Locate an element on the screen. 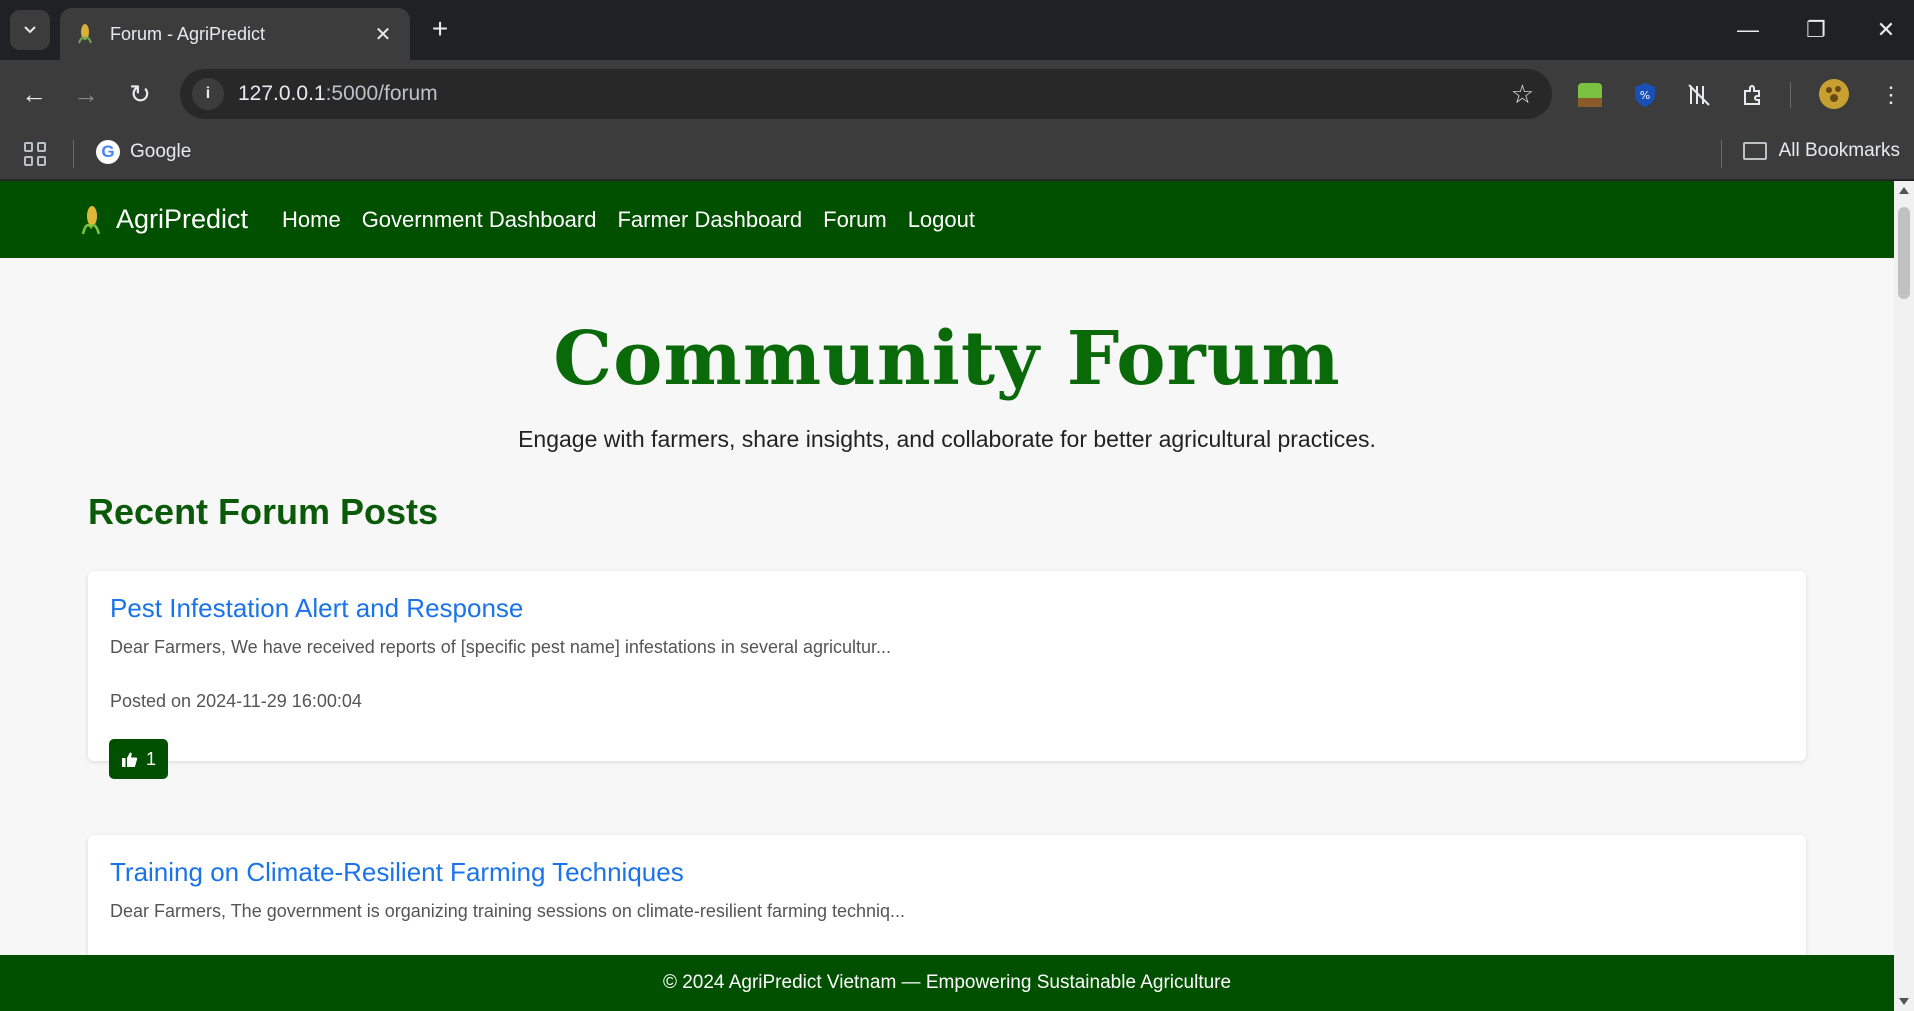  bookmarks-bar: G Google All Bookmarks is located at coordinates (957, 154).